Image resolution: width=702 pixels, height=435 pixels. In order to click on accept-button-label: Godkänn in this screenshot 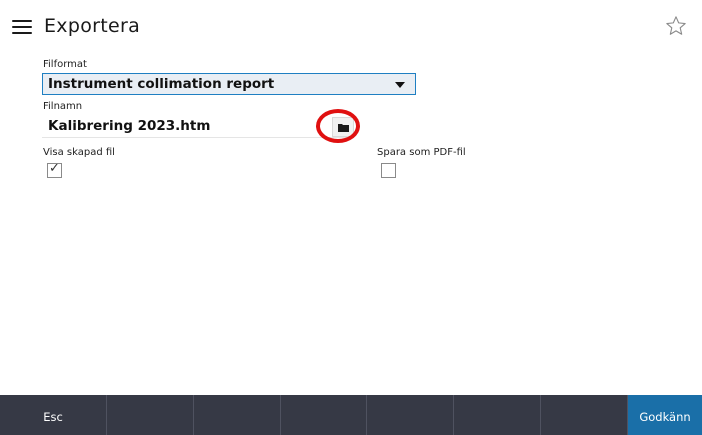, I will do `click(665, 417)`.